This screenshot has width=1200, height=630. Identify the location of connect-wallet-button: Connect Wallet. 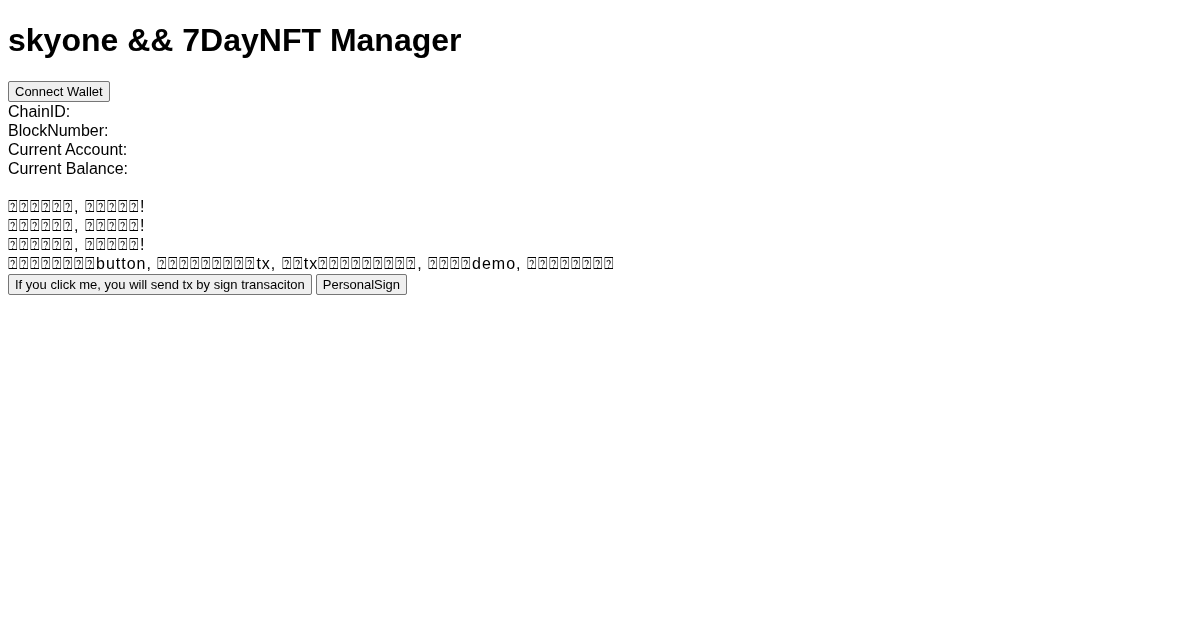
(59, 91).